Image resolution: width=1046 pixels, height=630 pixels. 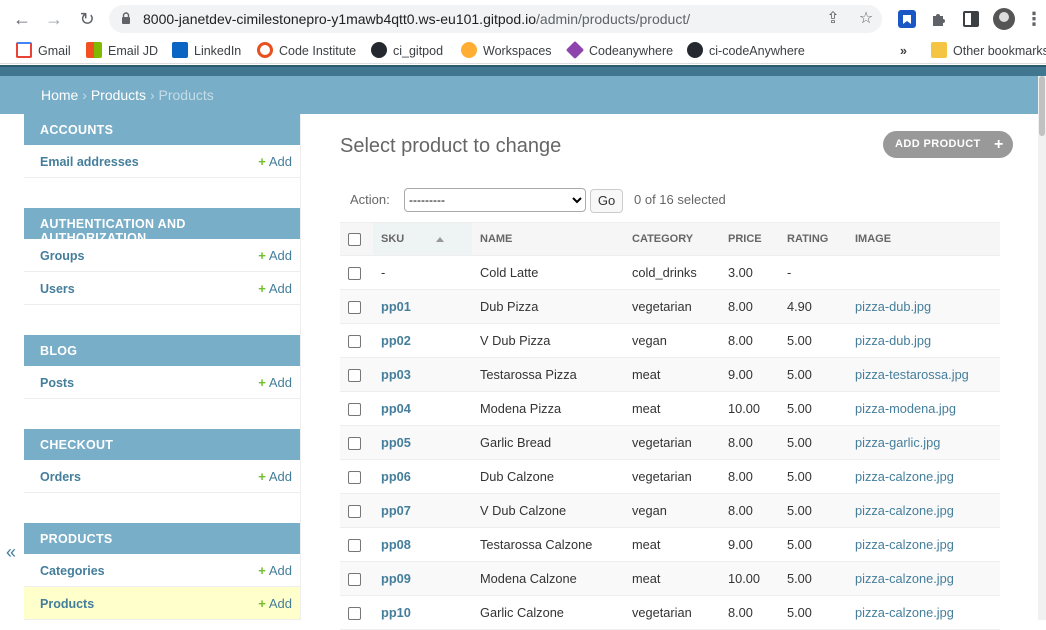 I want to click on module-header: Blog, so click(x=162, y=350).